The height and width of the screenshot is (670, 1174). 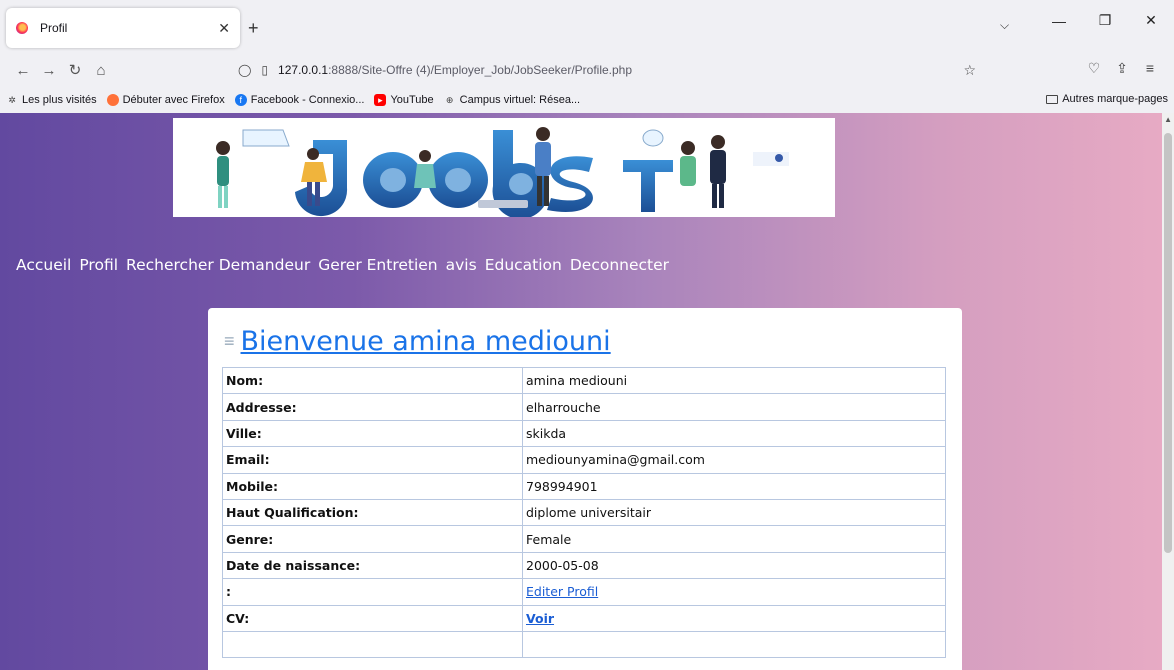 I want to click on table-row: Email: mediounyamina@gmail.com, so click(x=584, y=460).